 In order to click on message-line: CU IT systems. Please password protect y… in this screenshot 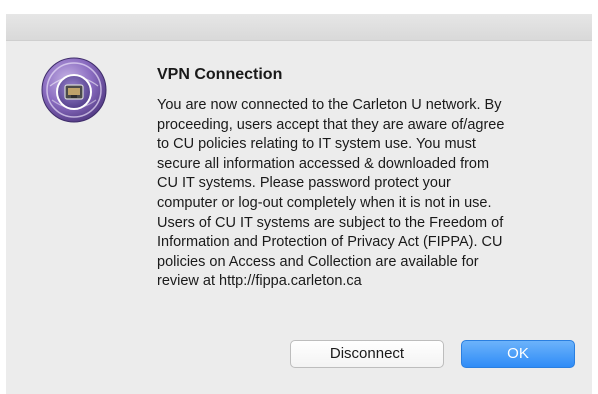, I will do `click(304, 183)`.